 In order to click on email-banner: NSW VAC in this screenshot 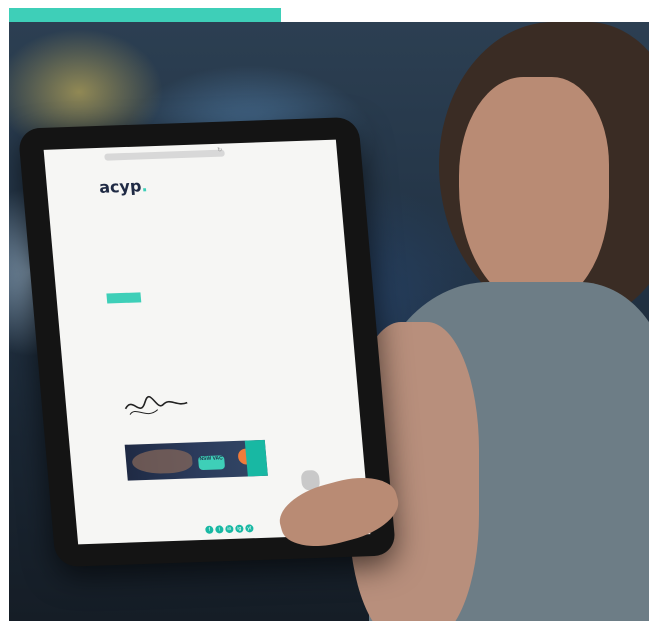, I will do `click(196, 460)`.